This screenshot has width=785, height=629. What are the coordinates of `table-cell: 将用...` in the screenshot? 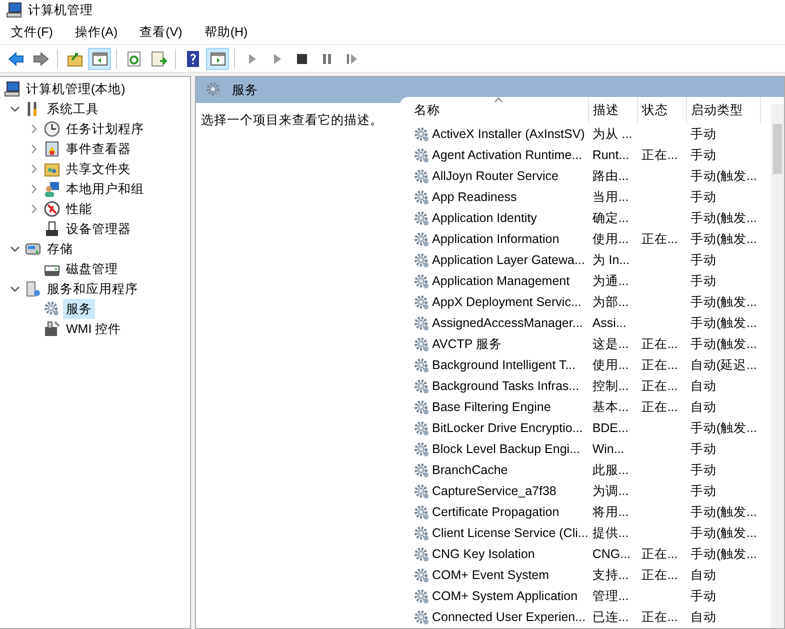 It's located at (610, 512).